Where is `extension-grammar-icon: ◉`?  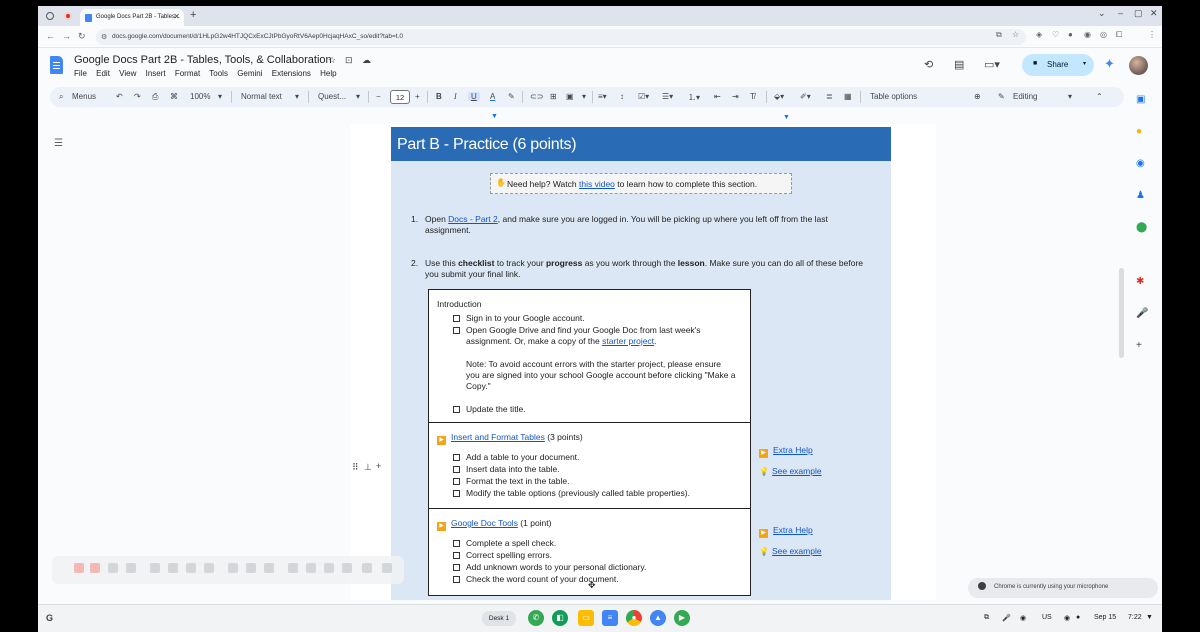
extension-grammar-icon: ◉ is located at coordinates (1087, 34).